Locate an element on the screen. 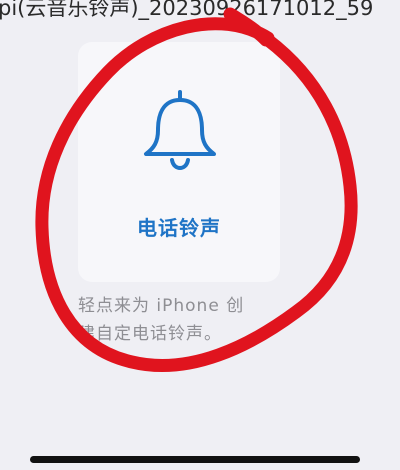 This screenshot has width=400, height=470. description-line-1: 轻点来为 iPhone 创 is located at coordinates (161, 306).